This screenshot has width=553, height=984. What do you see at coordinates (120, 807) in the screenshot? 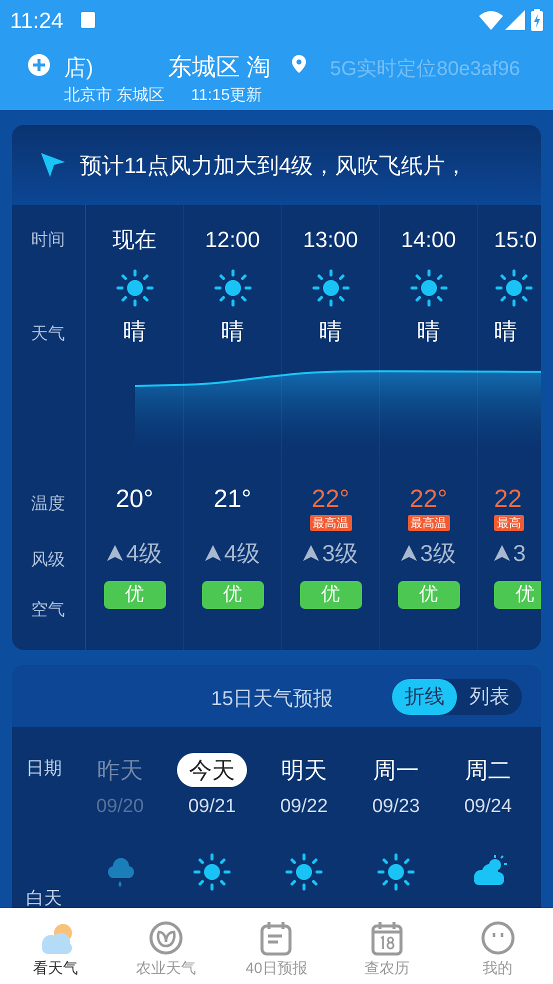
I see `date-text: 09/20` at bounding box center [120, 807].